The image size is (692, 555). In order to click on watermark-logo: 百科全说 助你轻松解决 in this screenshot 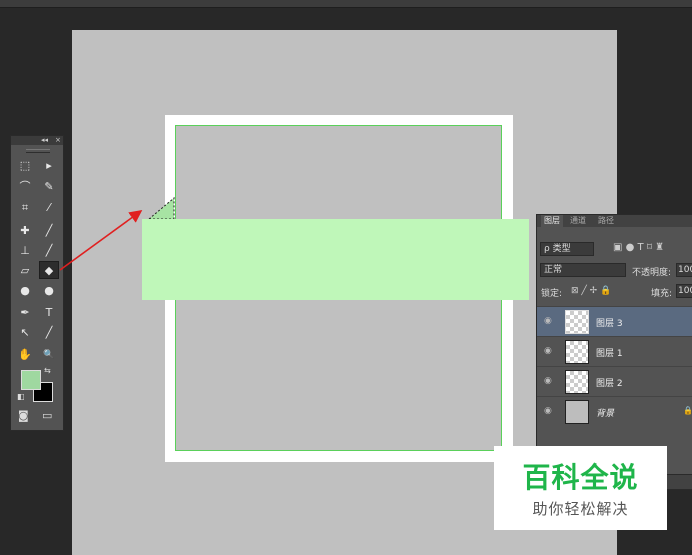, I will do `click(580, 488)`.